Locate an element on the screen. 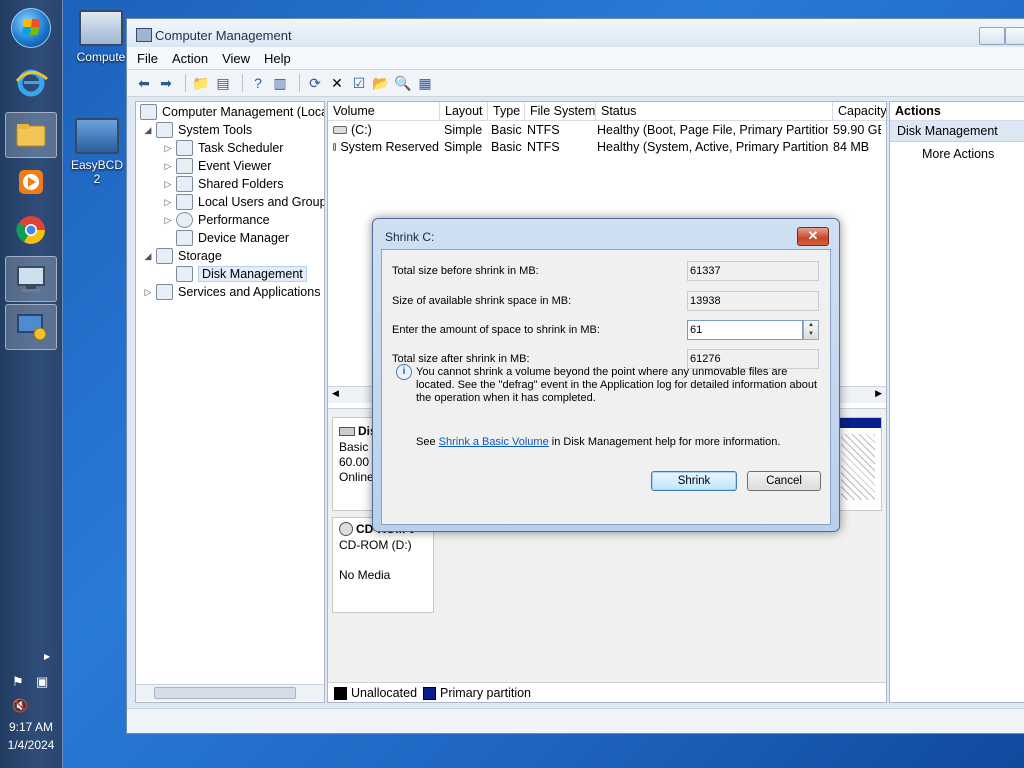  menu-help: Help is located at coordinates (277, 58).